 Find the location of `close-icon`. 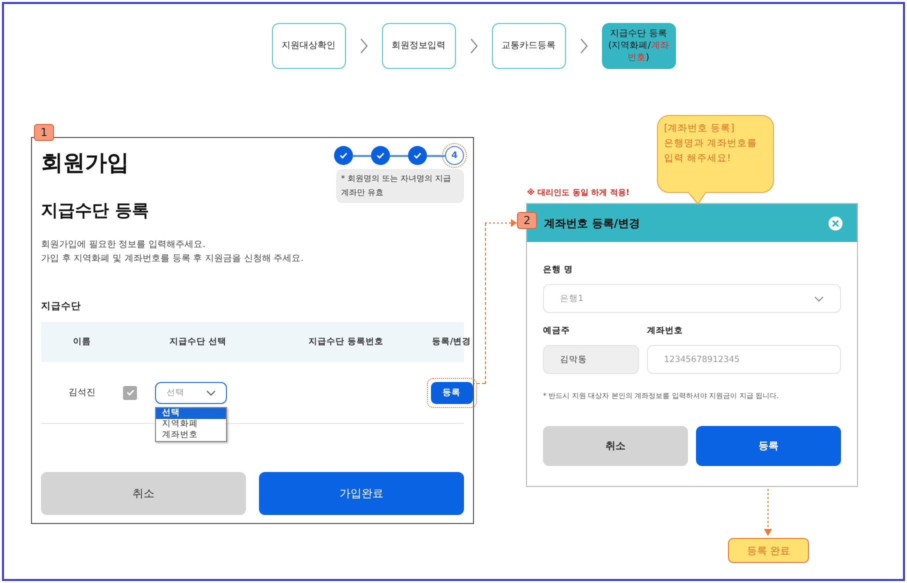

close-icon is located at coordinates (835, 223).